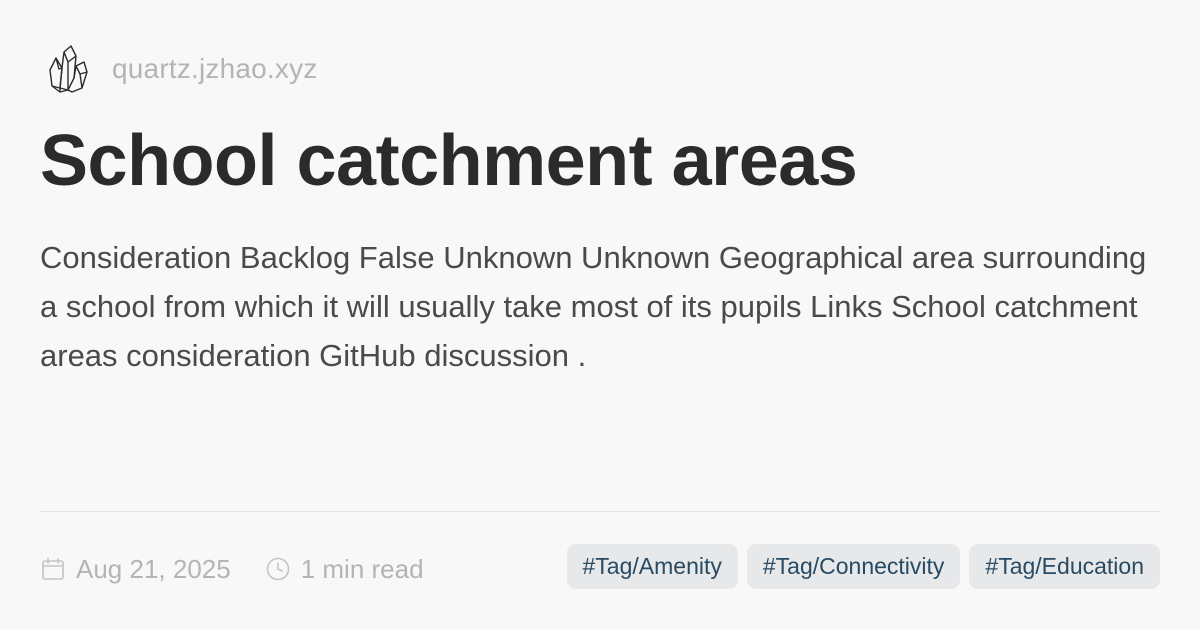 The width and height of the screenshot is (1200, 630). I want to click on divider, so click(600, 511).